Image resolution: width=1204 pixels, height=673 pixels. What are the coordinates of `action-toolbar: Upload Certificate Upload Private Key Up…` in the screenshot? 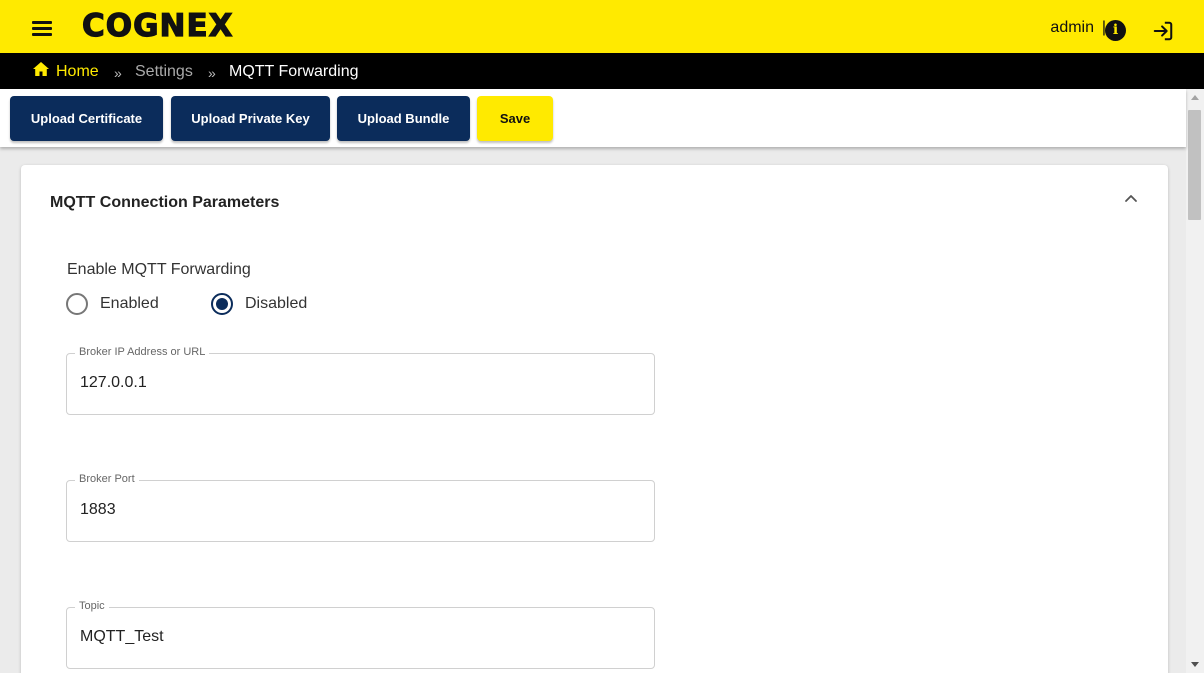 It's located at (593, 118).